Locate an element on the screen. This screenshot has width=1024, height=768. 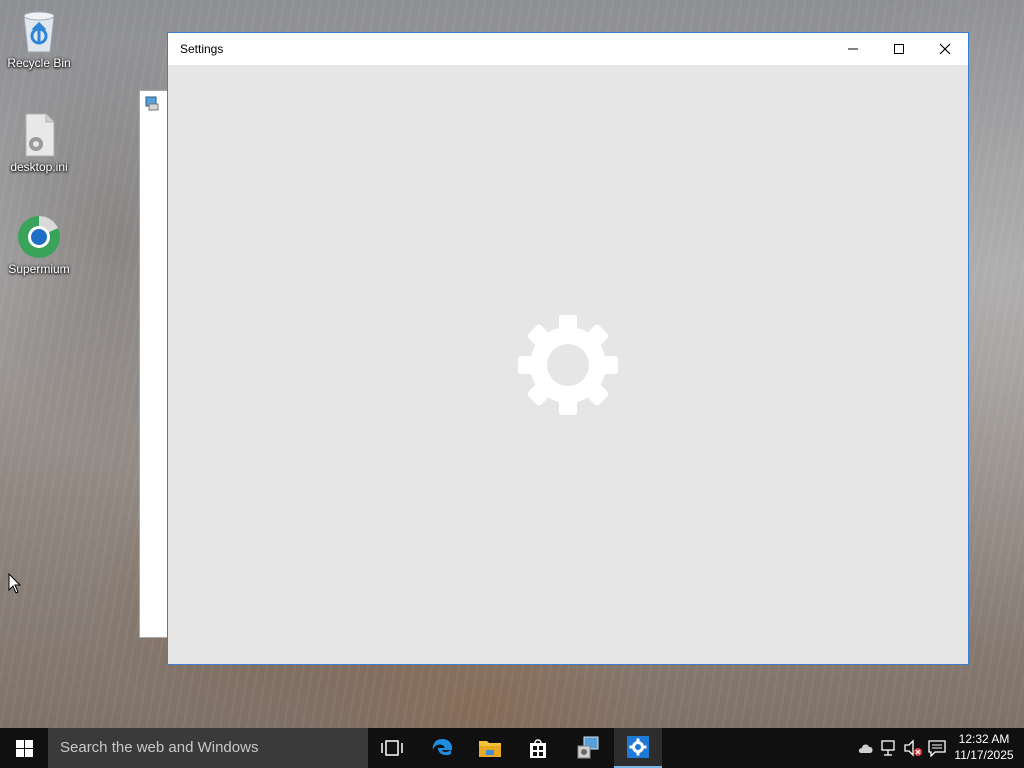
desktop-icon-desktop-ini: desktop.ini is located at coordinates (39, 143).